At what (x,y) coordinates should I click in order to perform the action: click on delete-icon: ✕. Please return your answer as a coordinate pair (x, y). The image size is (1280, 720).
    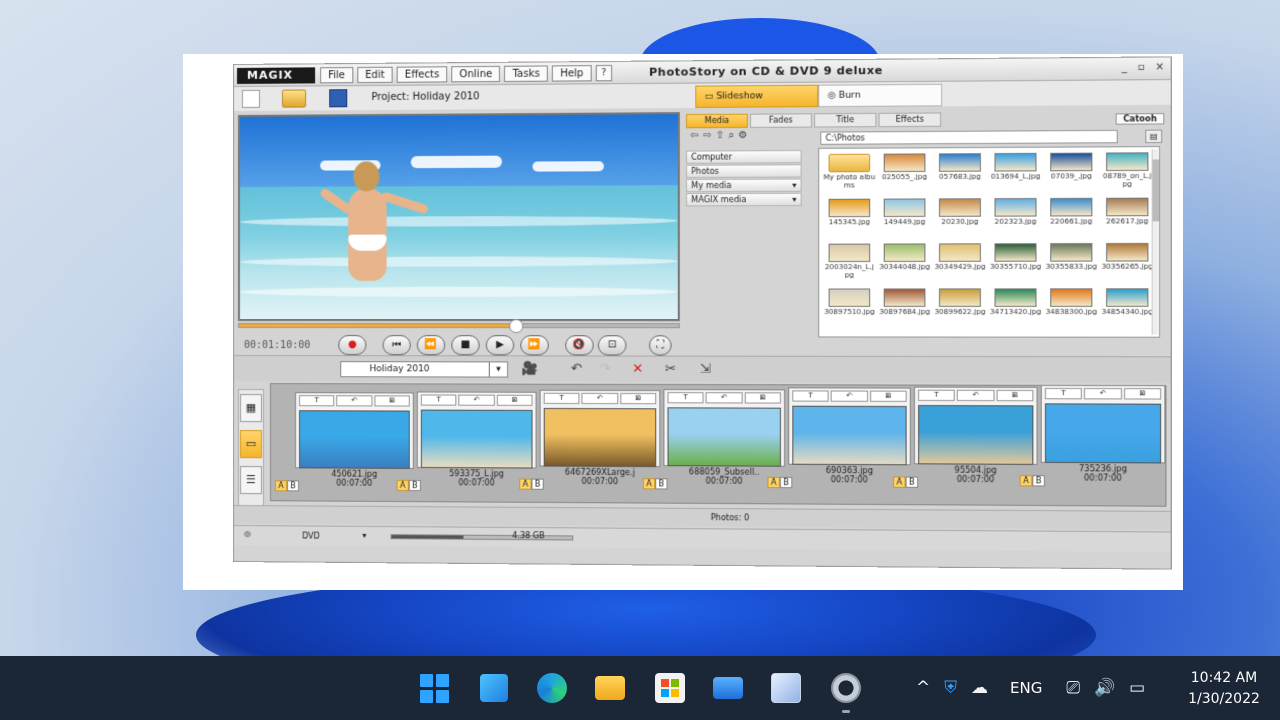
    Looking at the image, I should click on (637, 370).